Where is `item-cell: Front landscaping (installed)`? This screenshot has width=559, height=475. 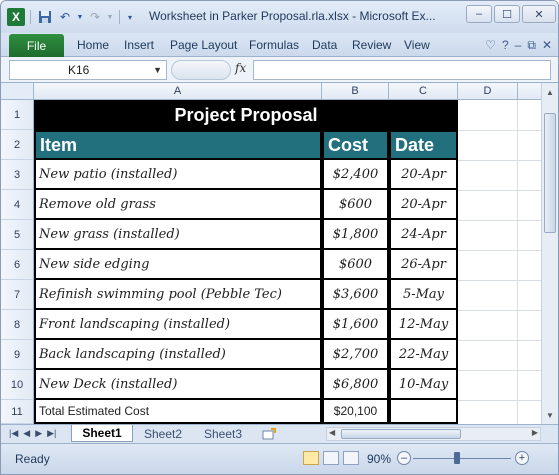 item-cell: Front landscaping (installed) is located at coordinates (178, 325).